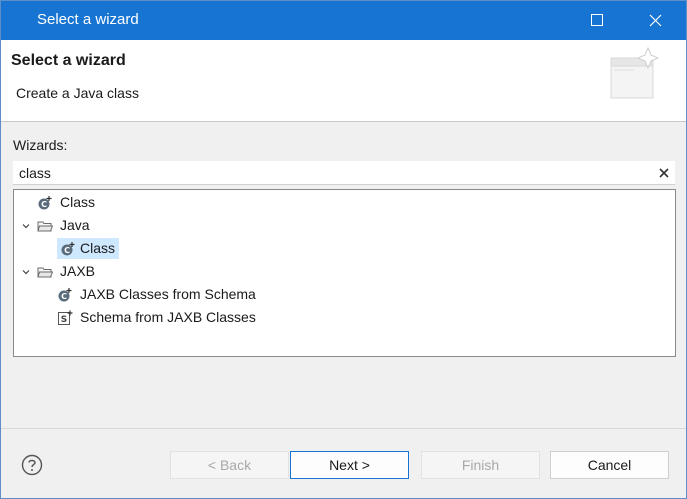 This screenshot has width=687, height=499. I want to click on maximize-icon, so click(597, 20).